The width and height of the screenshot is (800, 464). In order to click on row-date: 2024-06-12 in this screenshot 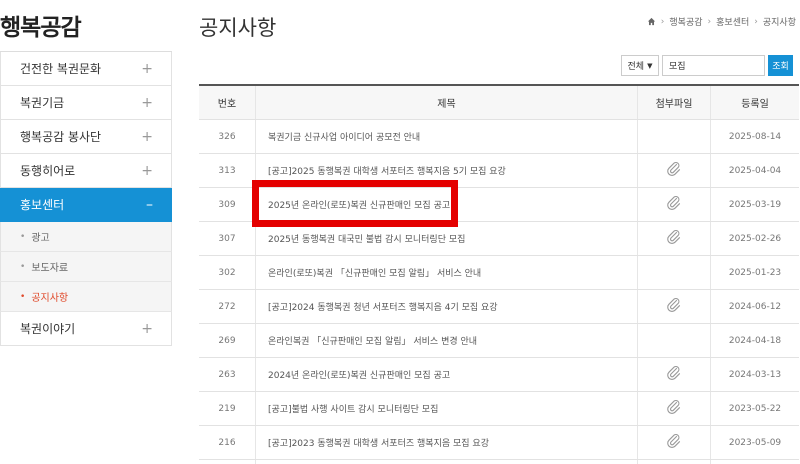, I will do `click(755, 306)`.